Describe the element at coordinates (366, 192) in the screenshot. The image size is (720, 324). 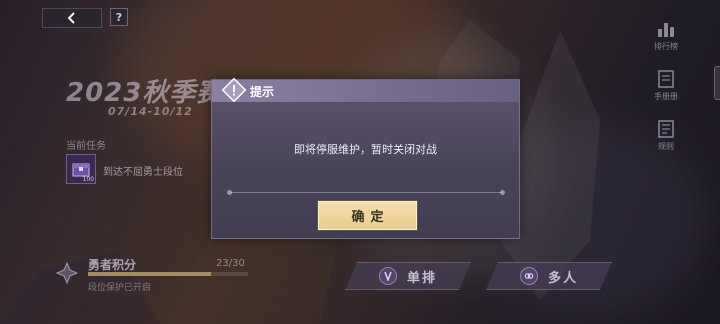
I see `dialog-divider` at that location.